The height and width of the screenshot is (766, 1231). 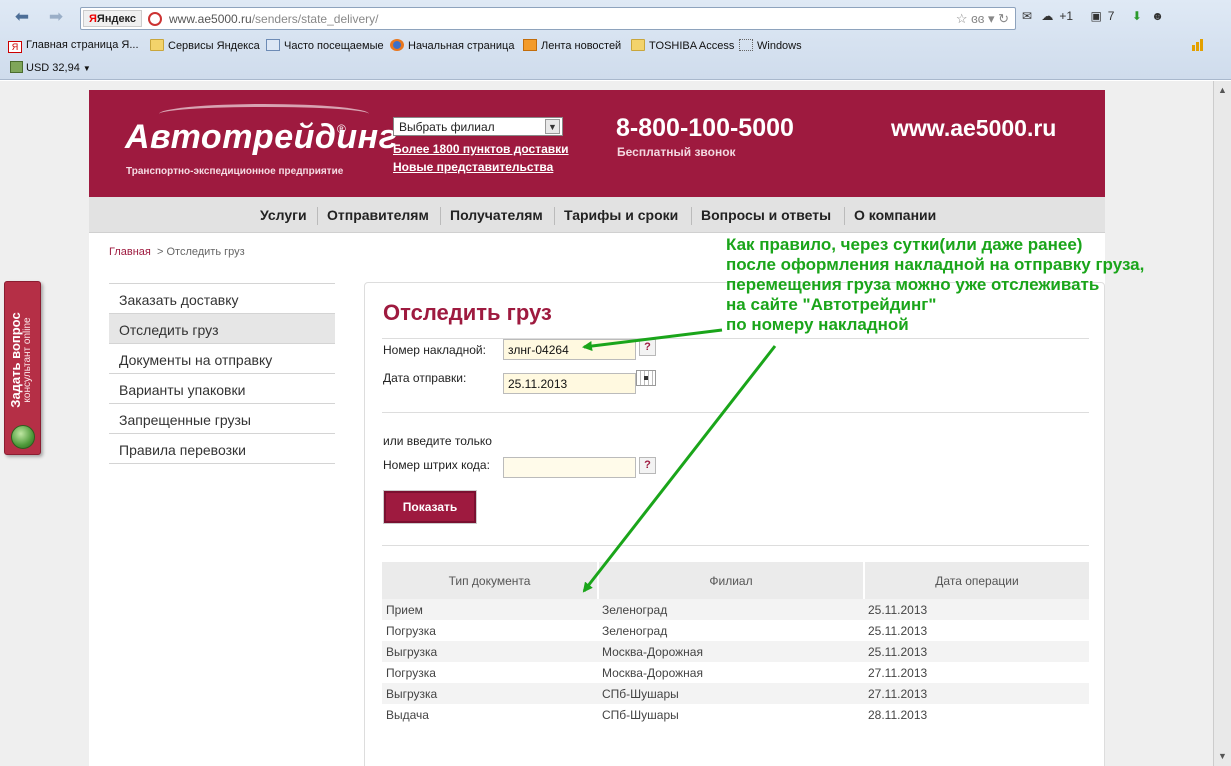 I want to click on sidebar-item-documents: Документы на отправку, so click(x=222, y=358).